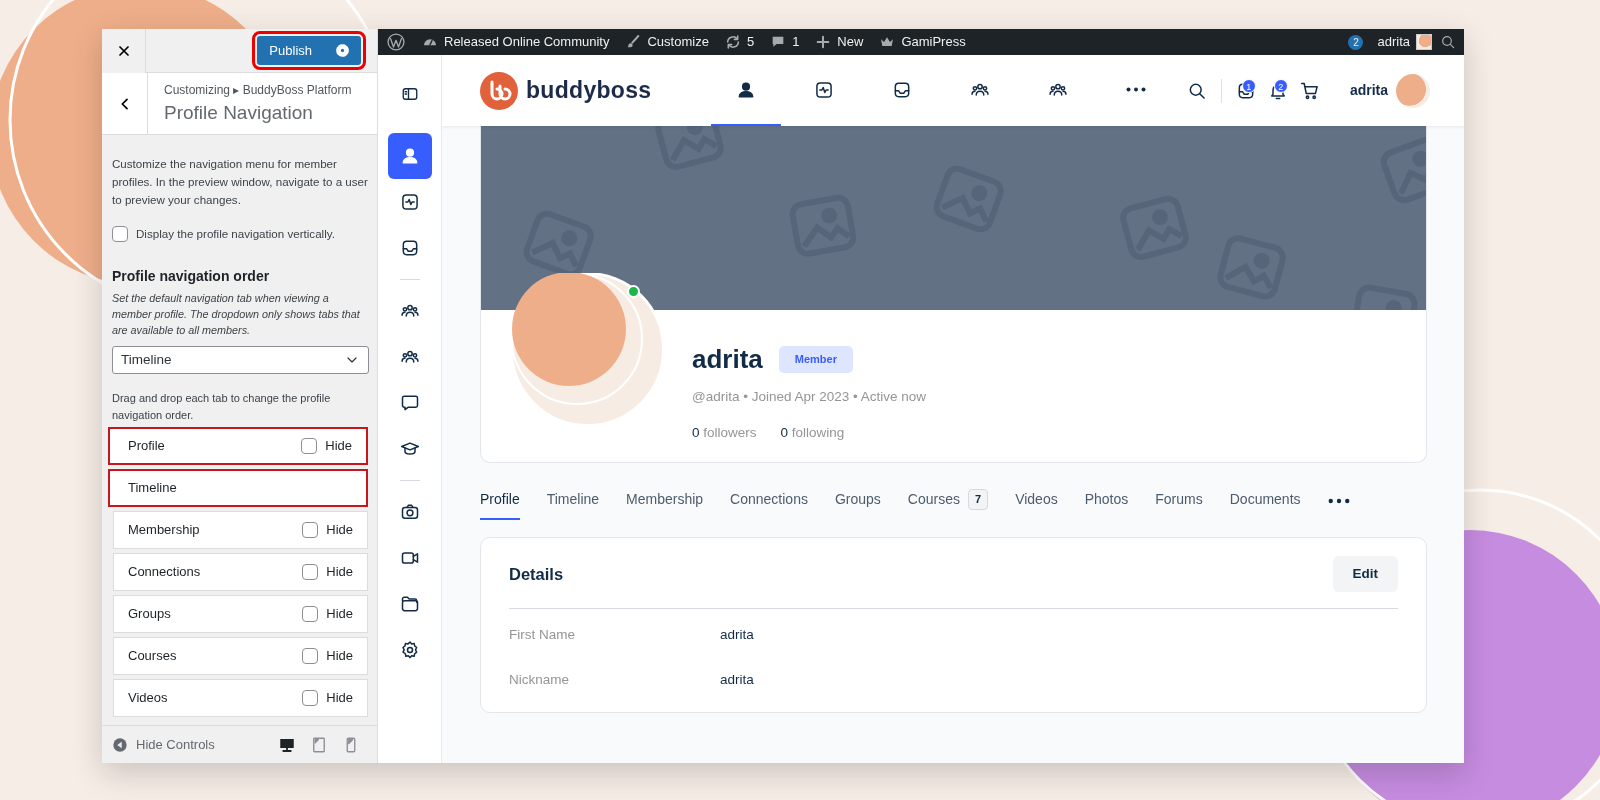  I want to click on search-icon, so click(1448, 42).